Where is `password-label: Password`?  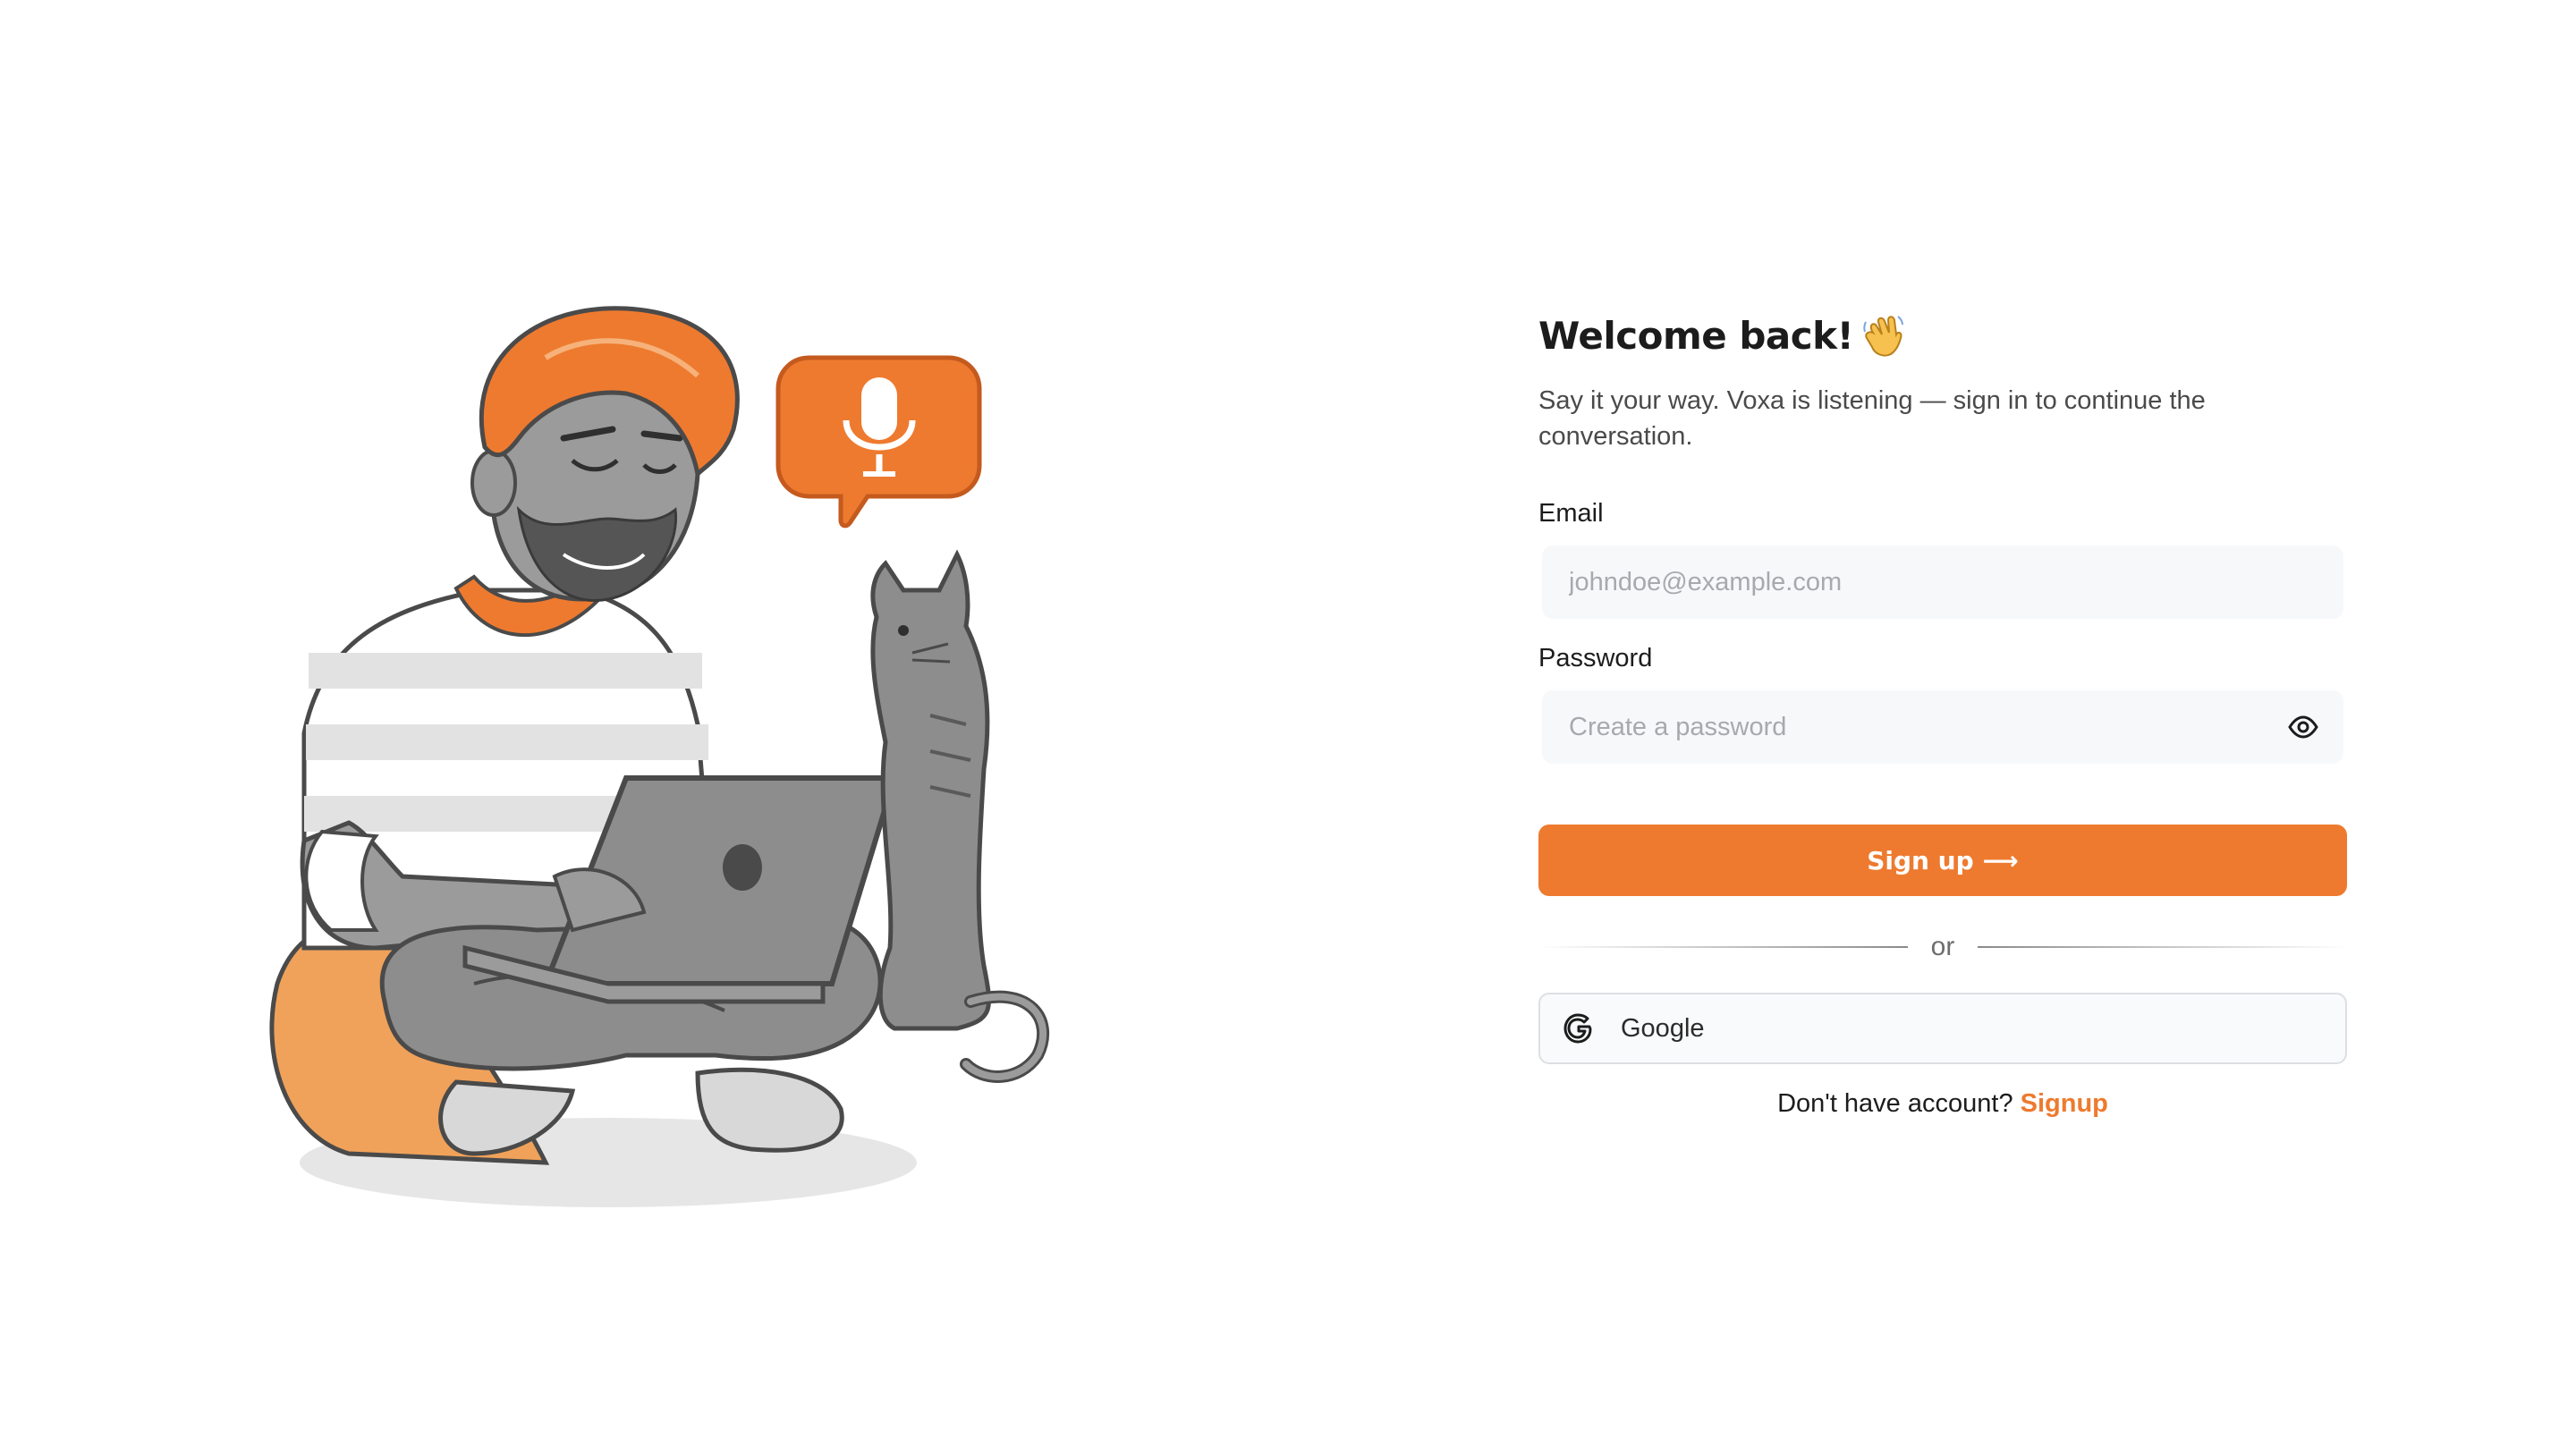 password-label: Password is located at coordinates (1595, 658).